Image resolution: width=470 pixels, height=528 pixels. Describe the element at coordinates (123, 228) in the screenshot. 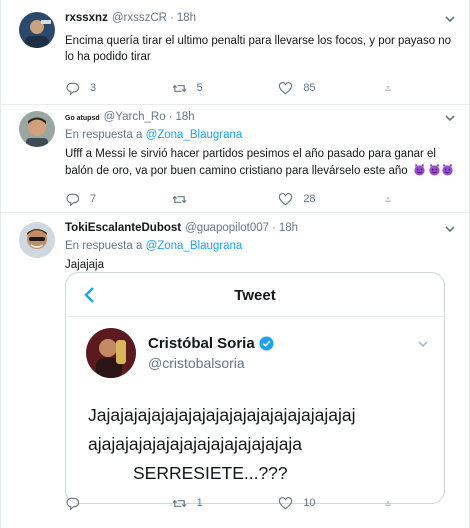

I see `display-name: TokiEscalanteDubost` at that location.